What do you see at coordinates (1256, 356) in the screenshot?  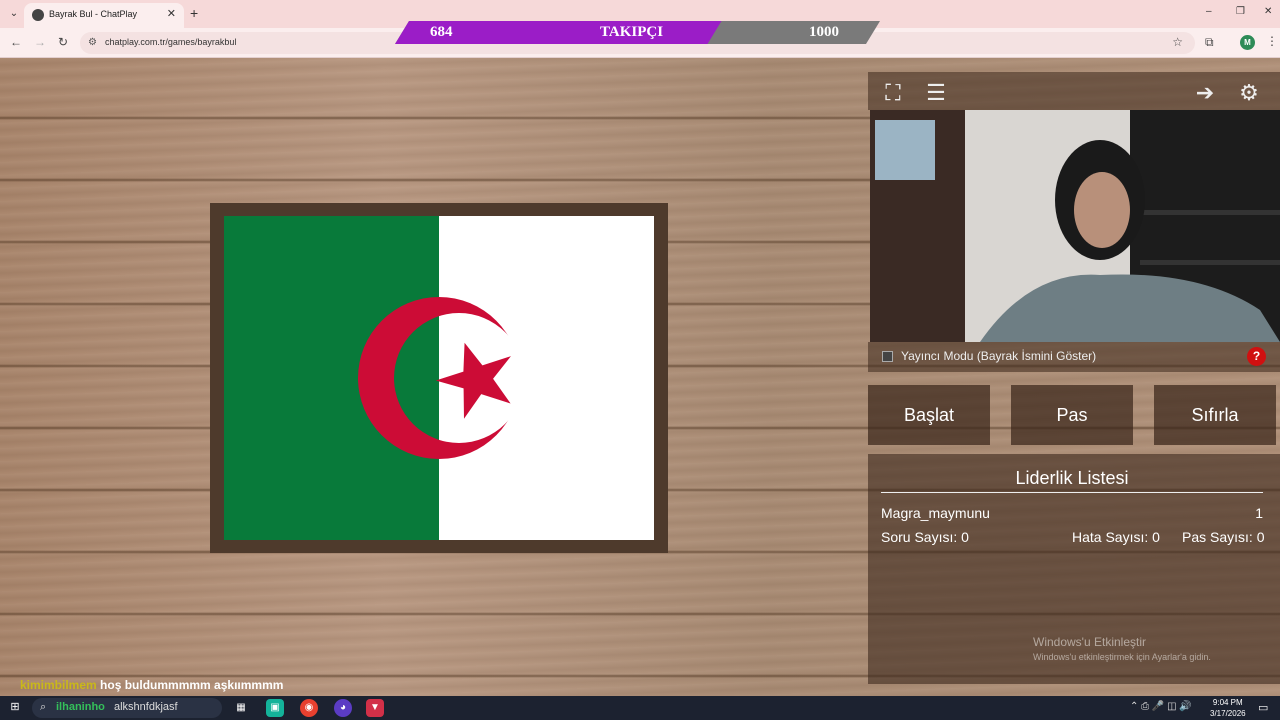 I see `help-icon: ?` at bounding box center [1256, 356].